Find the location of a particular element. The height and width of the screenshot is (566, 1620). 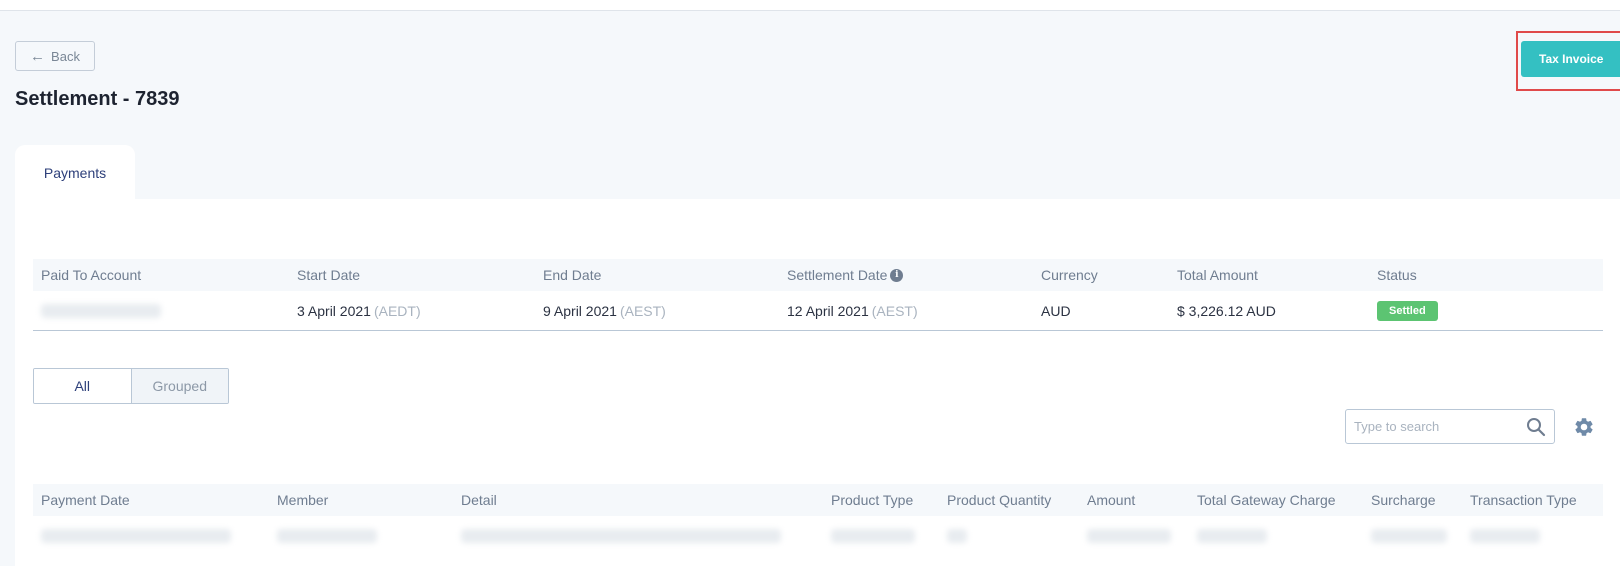

col-end-date: End Date is located at coordinates (572, 275).